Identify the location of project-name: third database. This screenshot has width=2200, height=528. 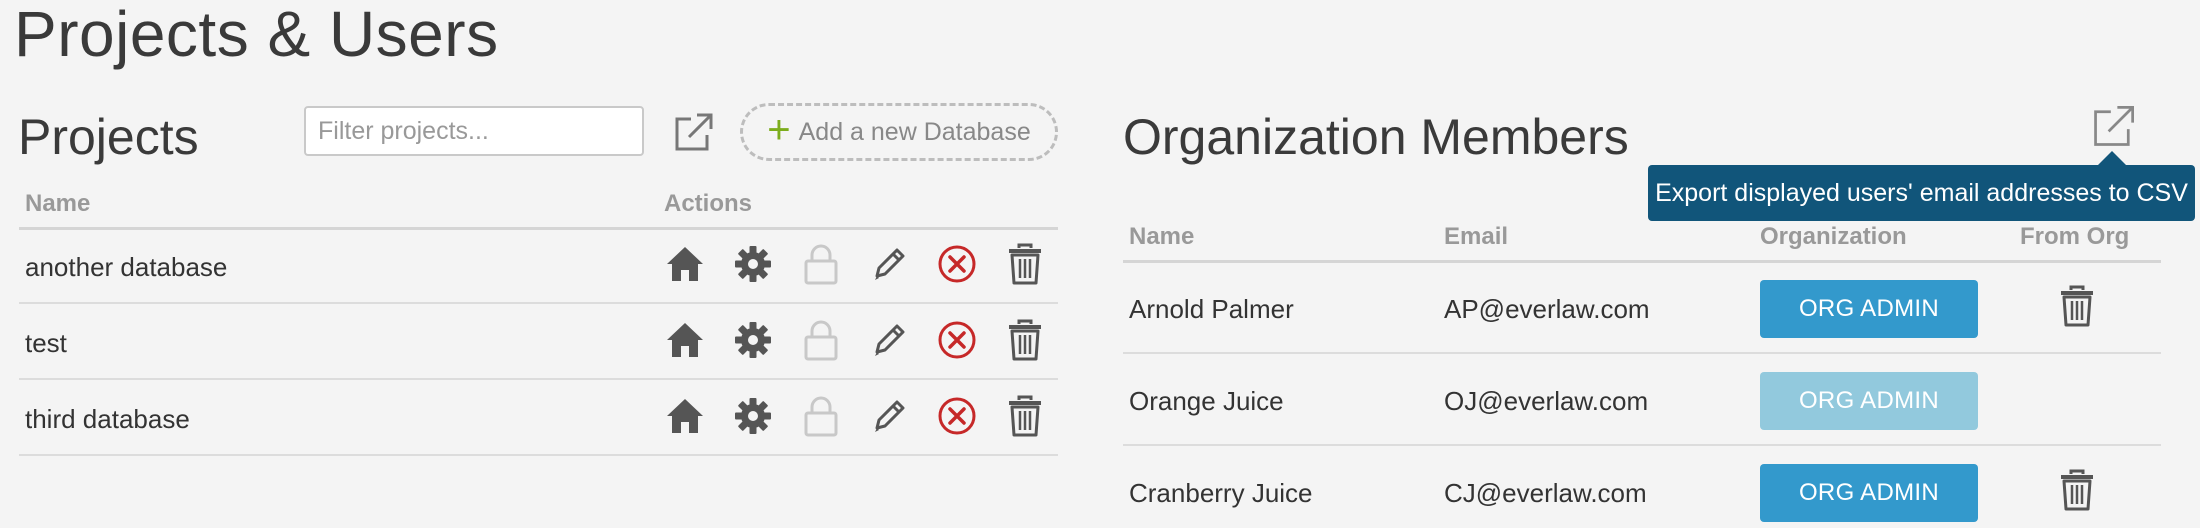
(107, 419).